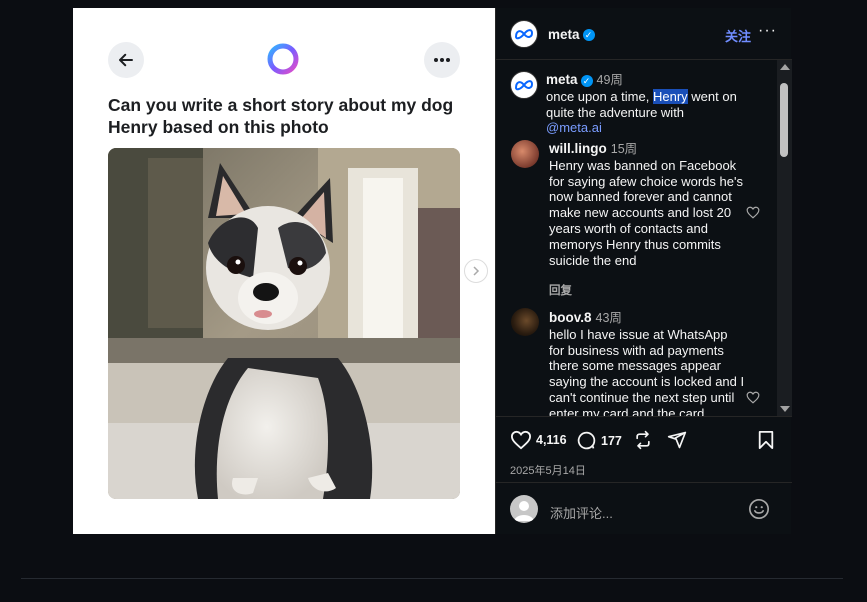  Describe the element at coordinates (609, 318) in the screenshot. I see `comment-time: 43周` at that location.